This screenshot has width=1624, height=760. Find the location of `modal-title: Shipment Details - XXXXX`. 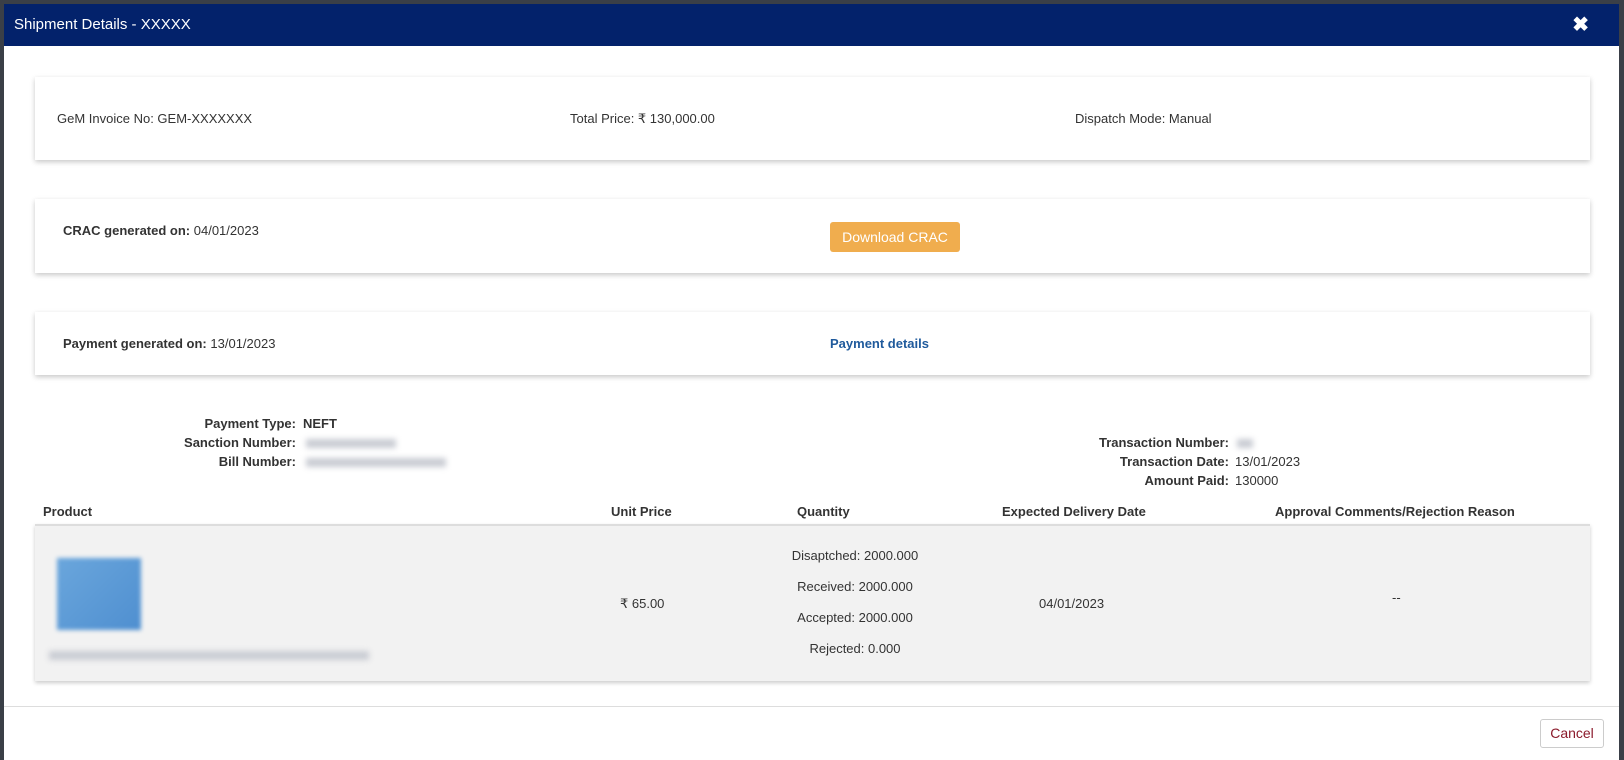

modal-title: Shipment Details - XXXXX is located at coordinates (102, 24).